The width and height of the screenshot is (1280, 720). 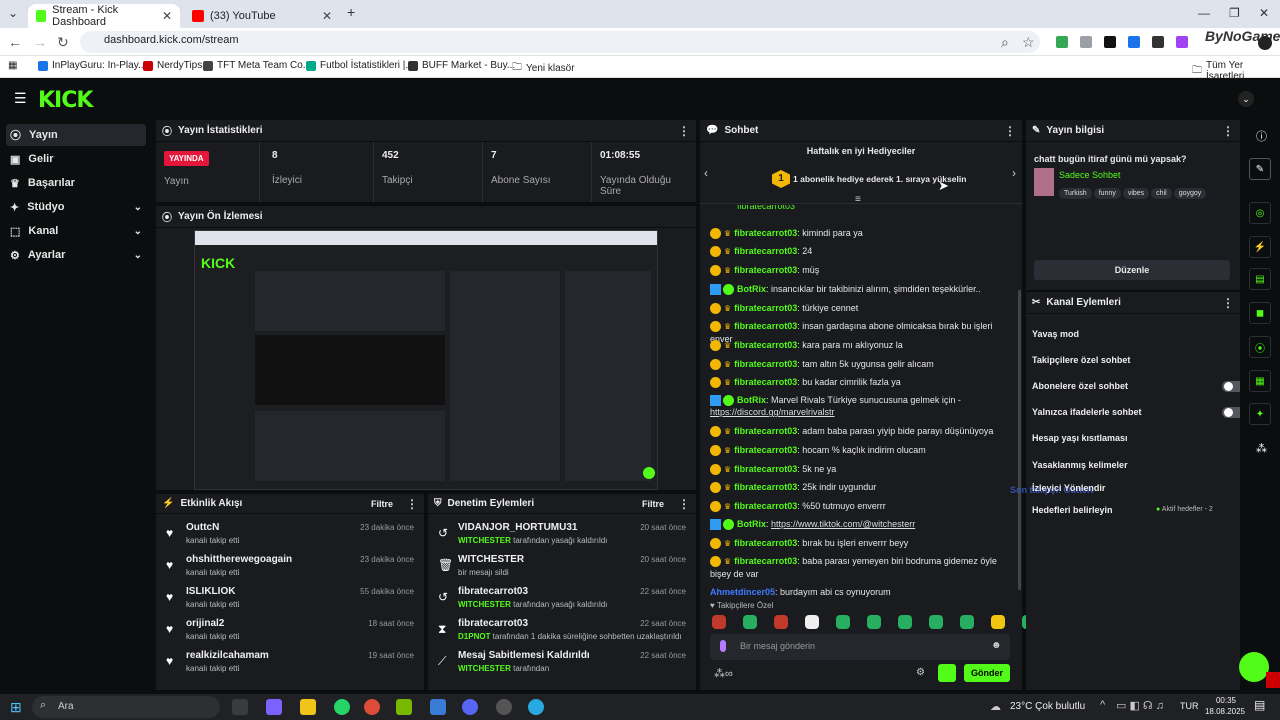 I want to click on discord-icon, so click(x=470, y=707).